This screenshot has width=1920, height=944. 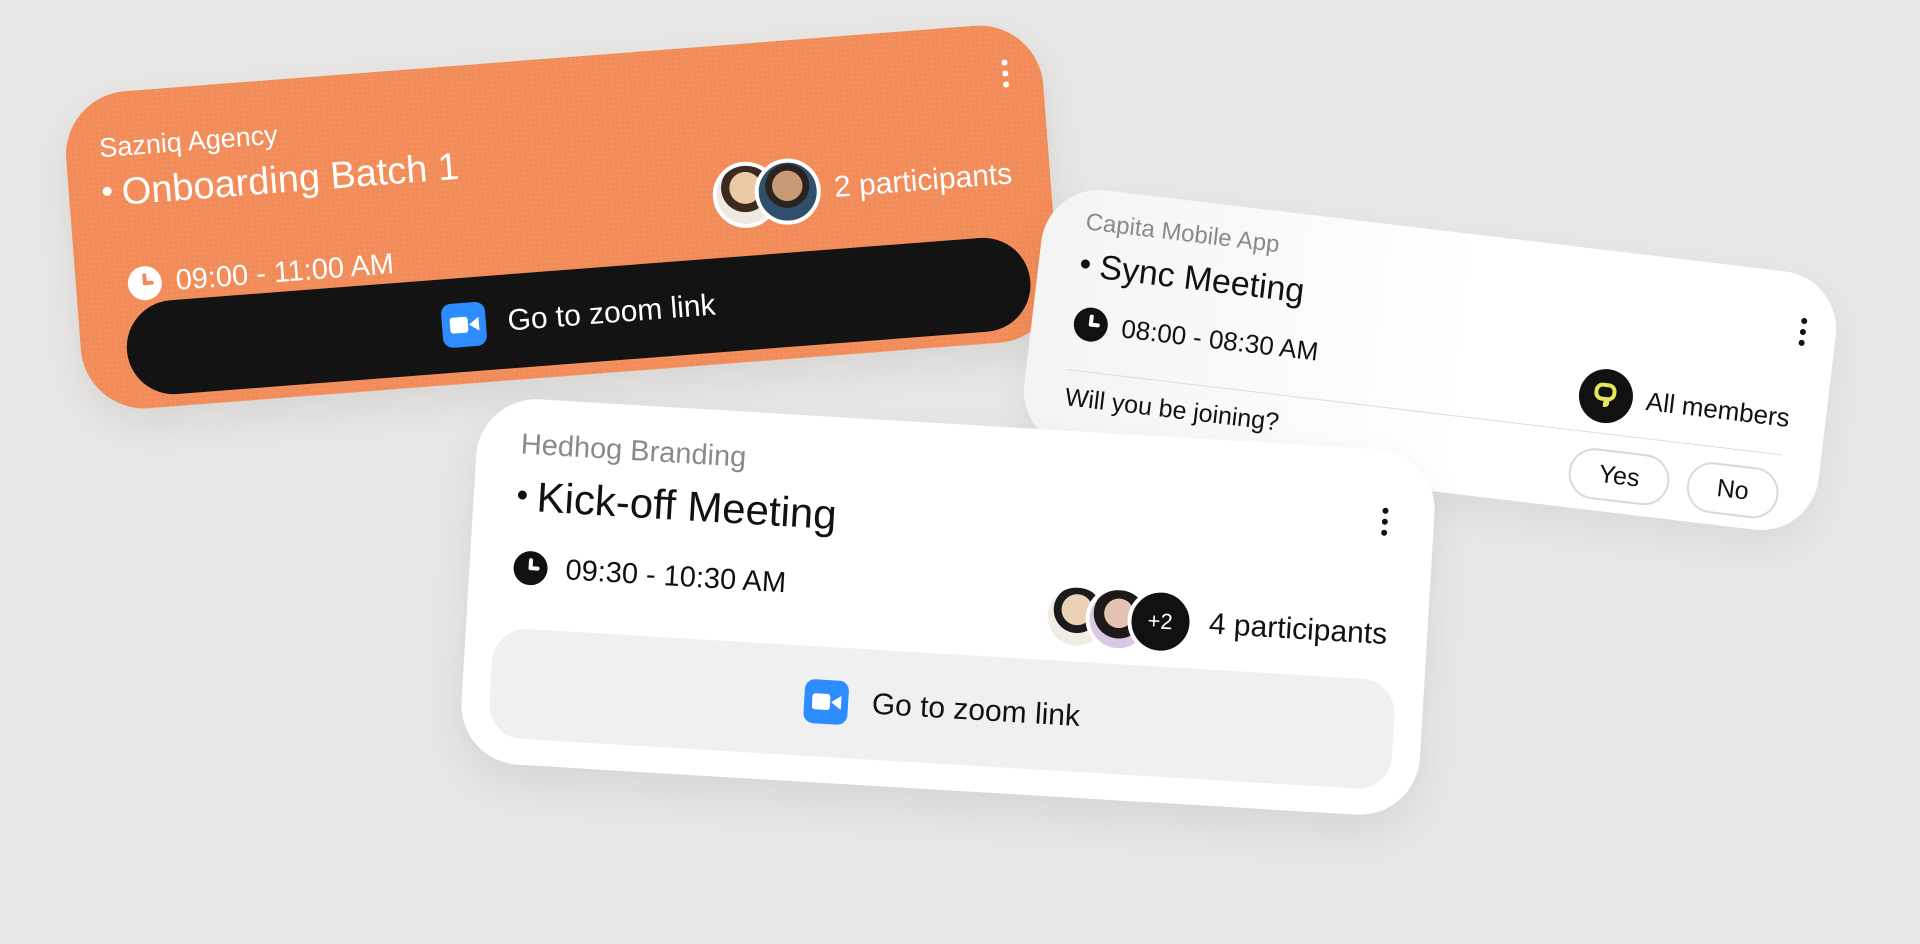 I want to click on participants-count: 4 participants, so click(x=1298, y=629).